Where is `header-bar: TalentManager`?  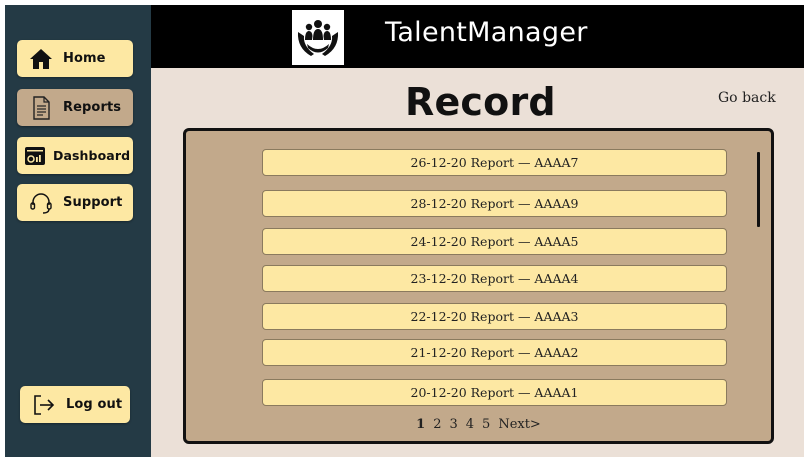
header-bar: TalentManager is located at coordinates (477, 36).